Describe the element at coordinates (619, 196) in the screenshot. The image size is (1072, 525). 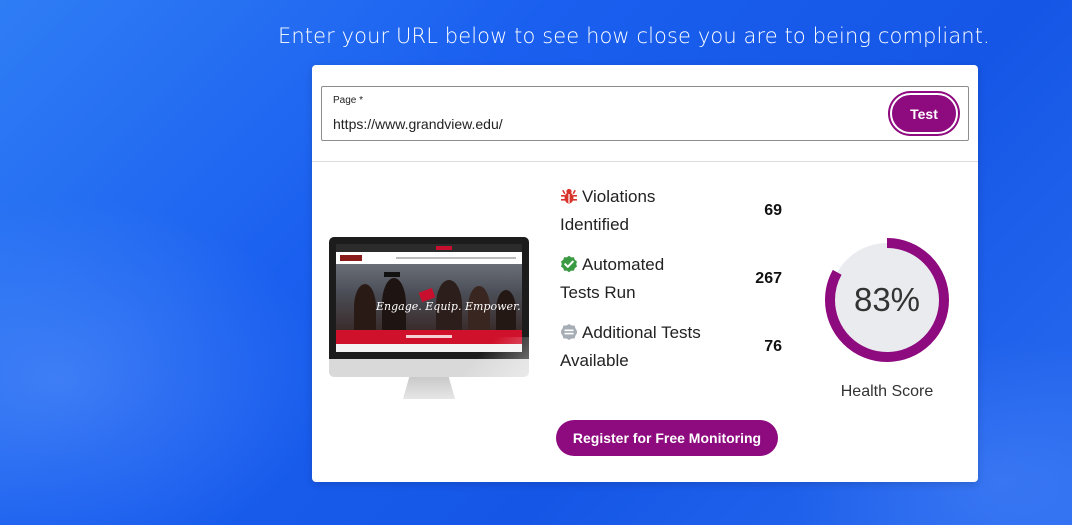
I see `stat-label-line1: Violations` at that location.